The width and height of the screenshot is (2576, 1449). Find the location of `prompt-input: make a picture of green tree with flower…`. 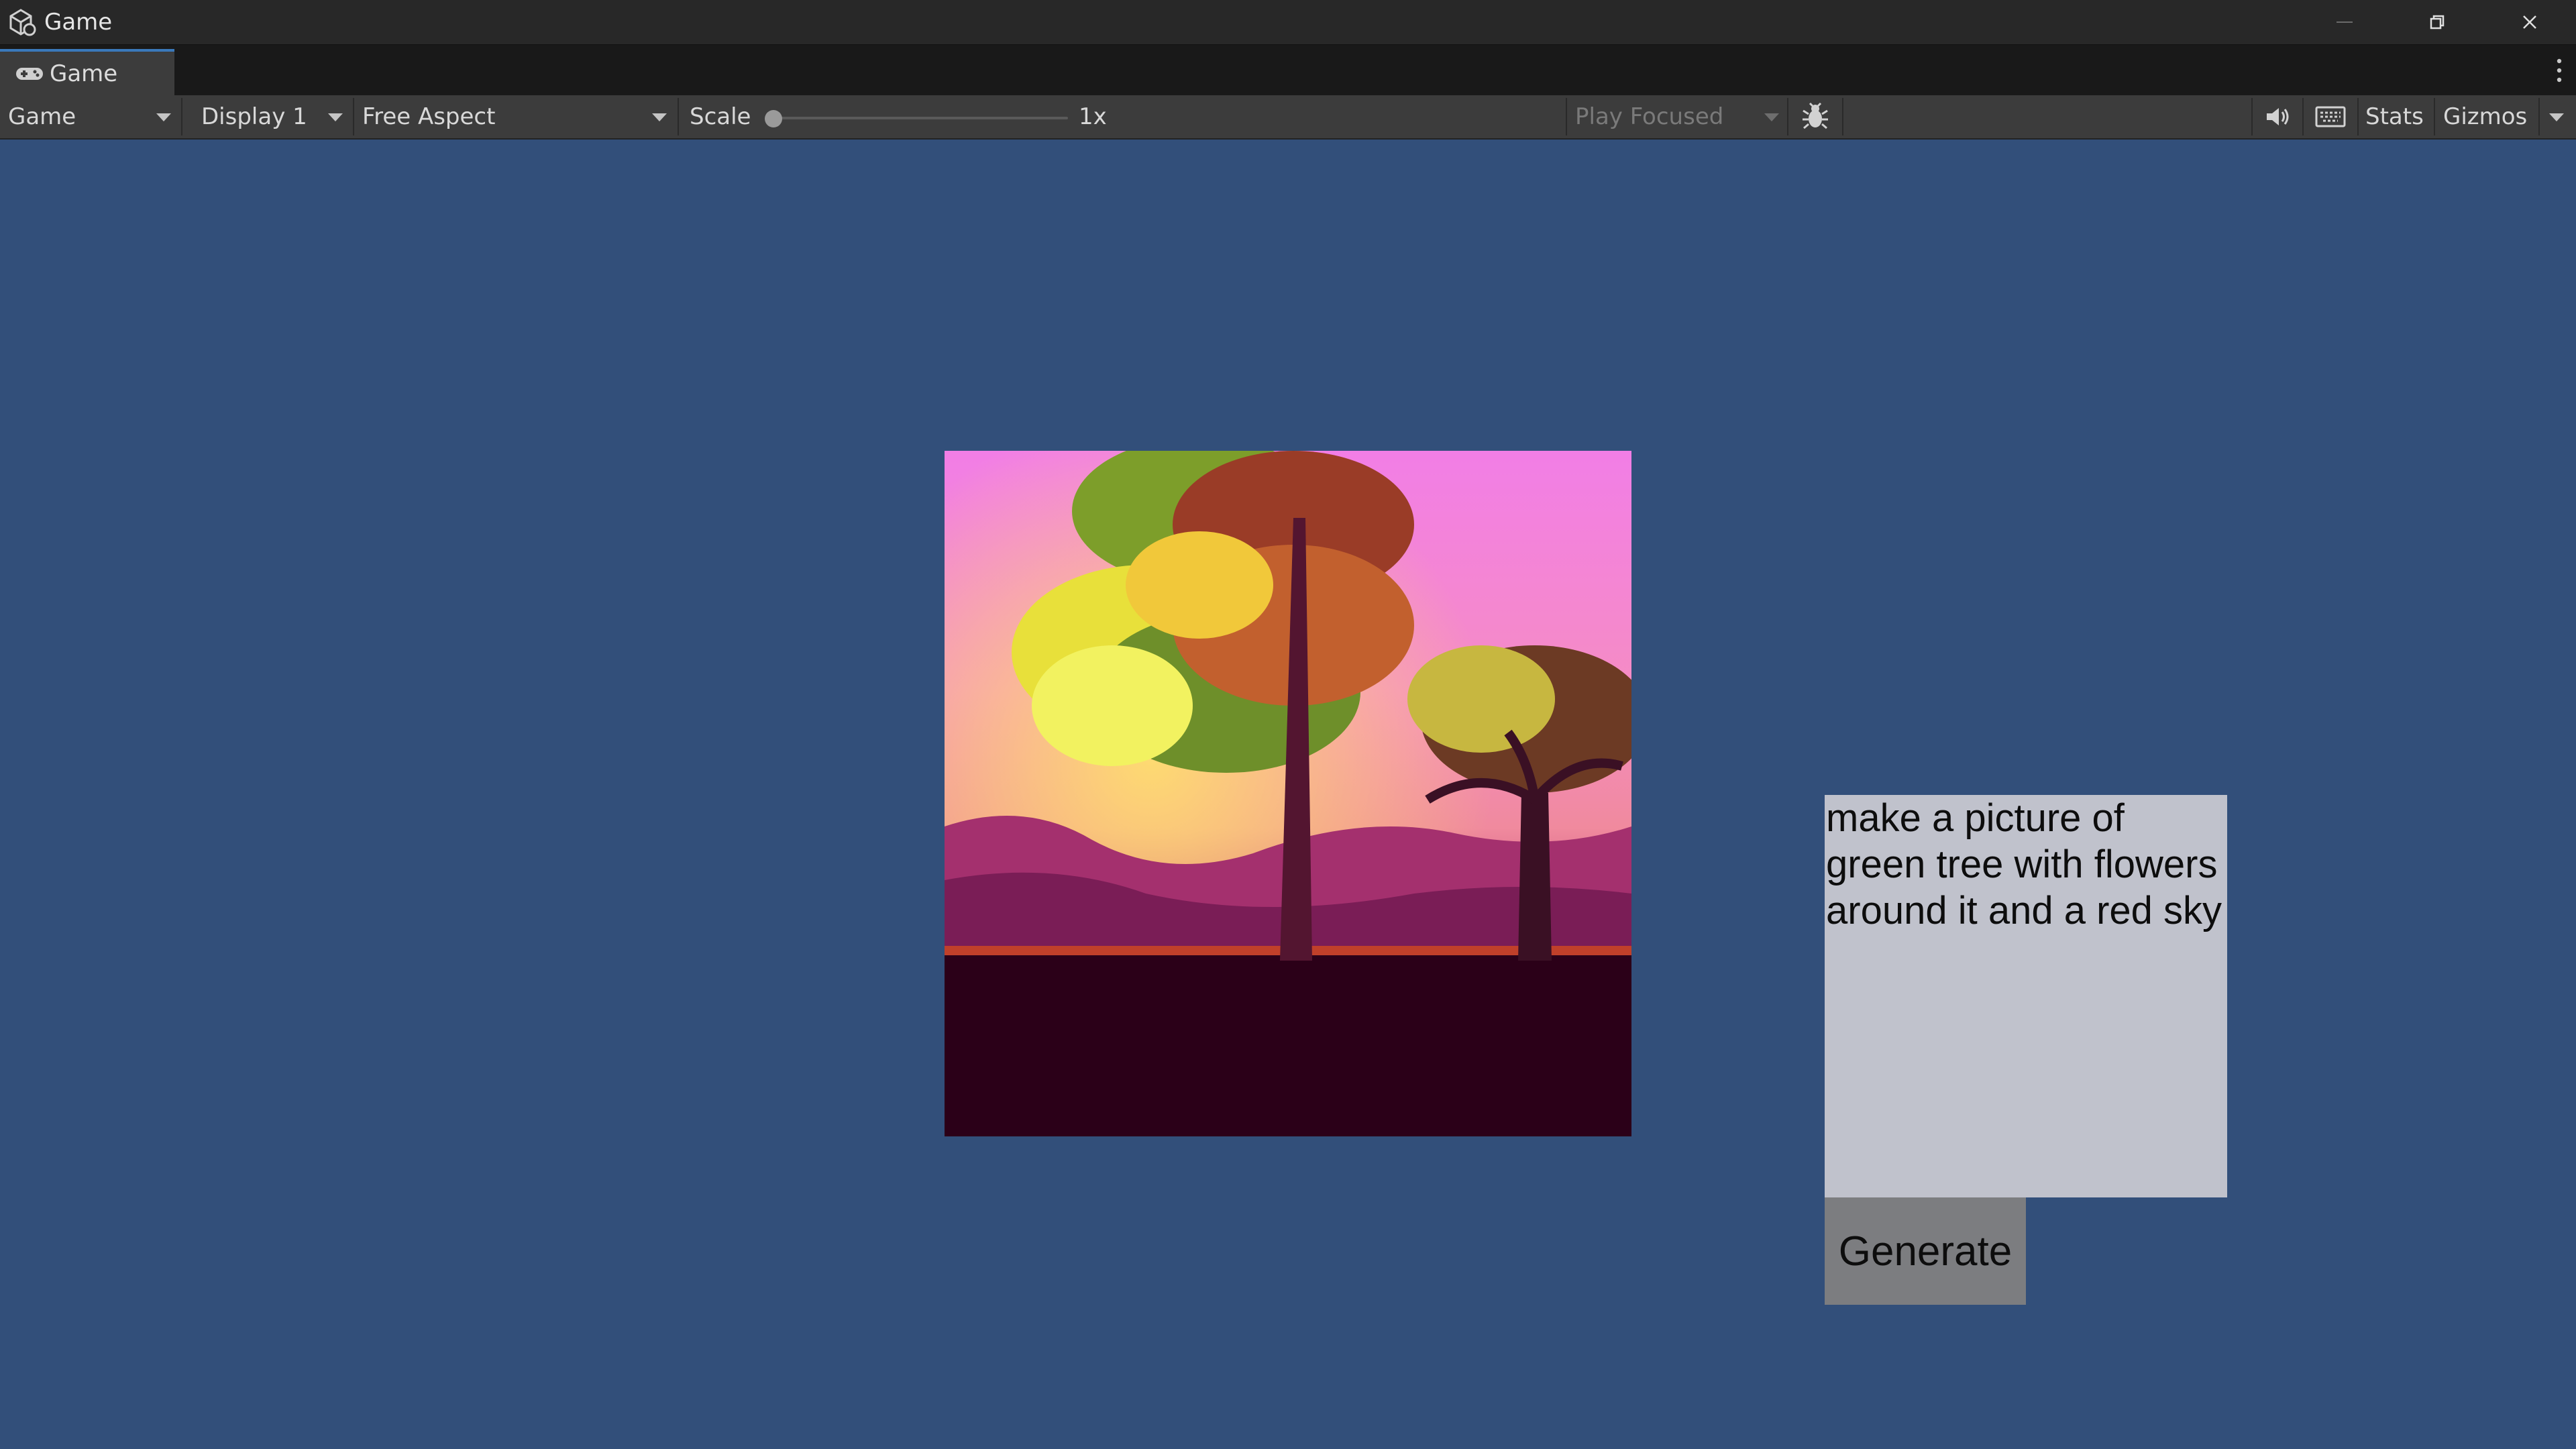

prompt-input: make a picture of green tree with flower… is located at coordinates (2026, 996).